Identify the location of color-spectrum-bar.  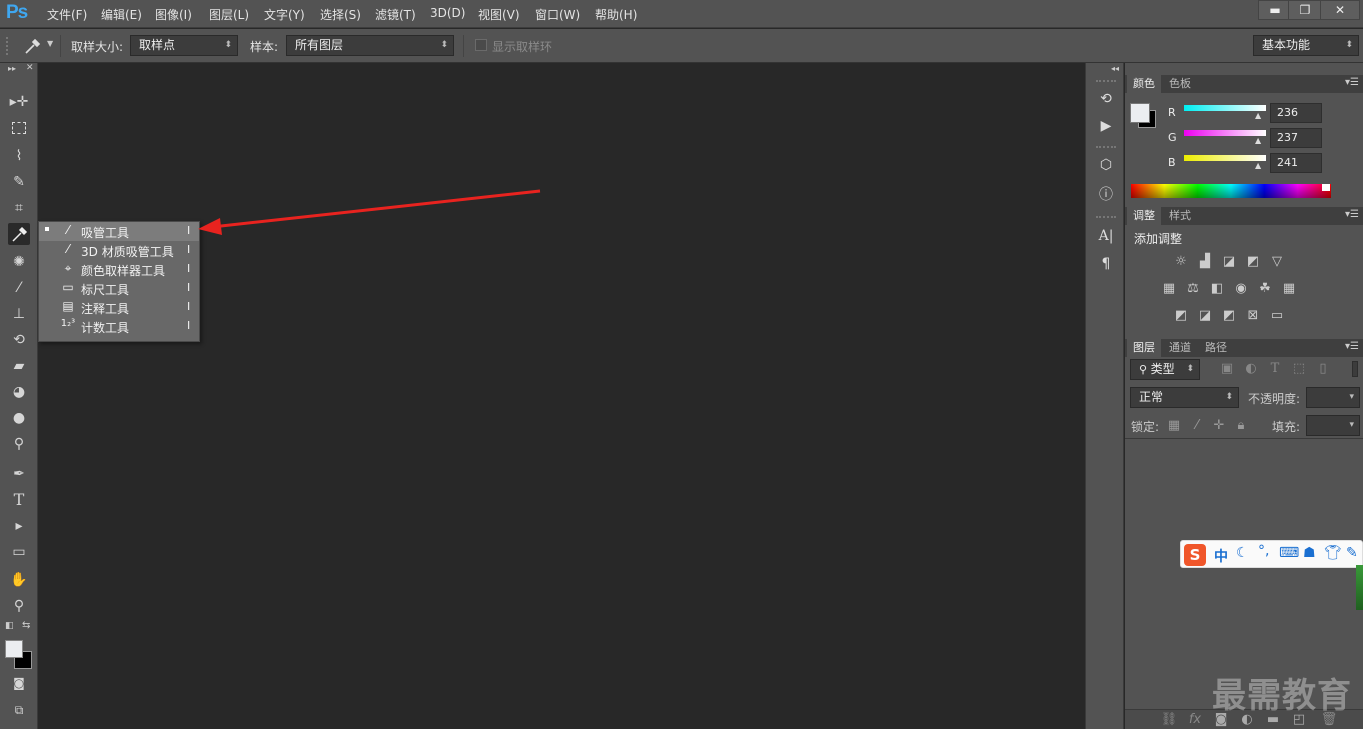
(1231, 191).